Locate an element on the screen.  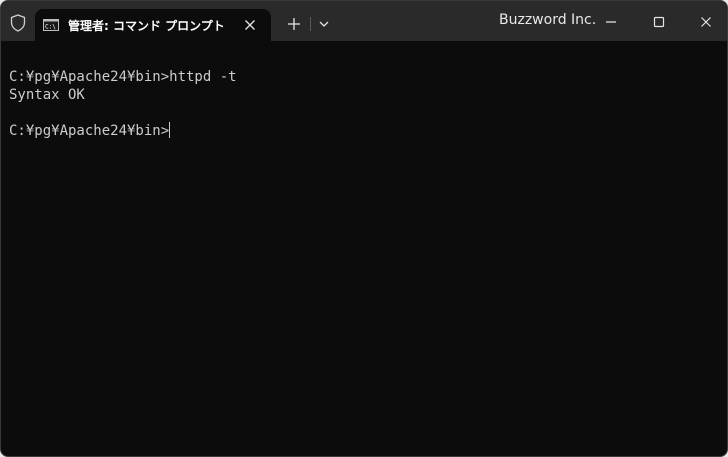
terminal-line-command: C:¥pg¥Apache24¥bin>httpd -t is located at coordinates (123, 77).